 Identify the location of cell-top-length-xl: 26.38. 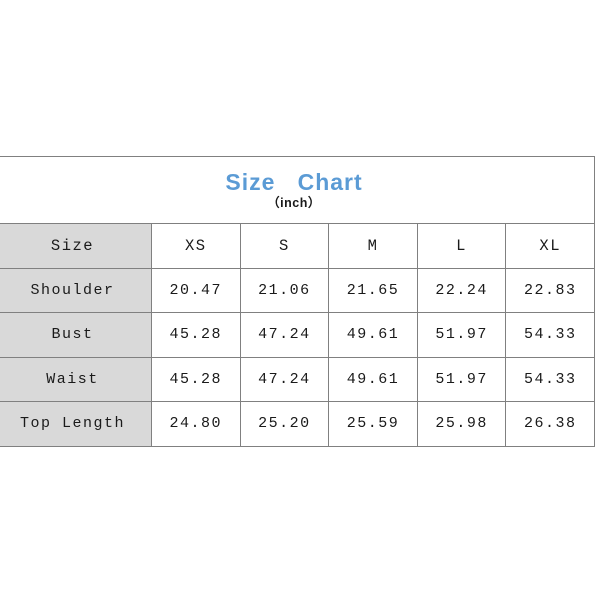
(550, 424).